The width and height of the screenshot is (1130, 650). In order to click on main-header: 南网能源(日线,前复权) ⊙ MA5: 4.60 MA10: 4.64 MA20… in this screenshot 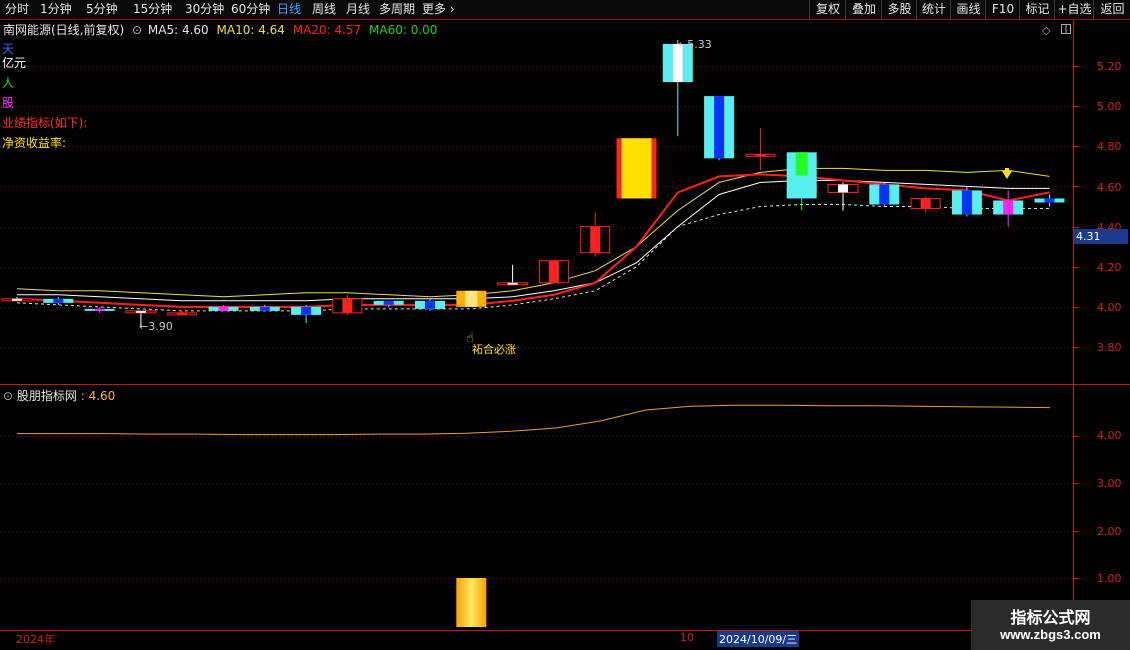, I will do `click(220, 29)`.